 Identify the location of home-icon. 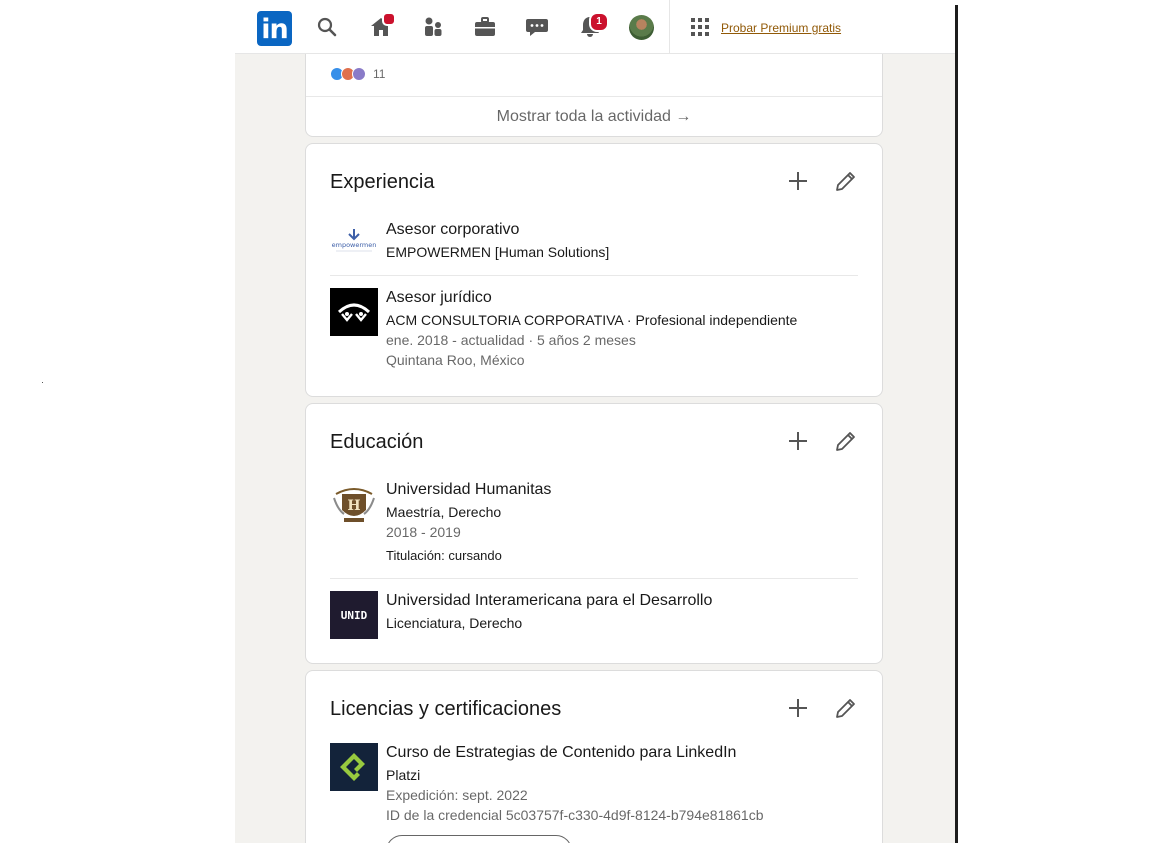
(381, 27).